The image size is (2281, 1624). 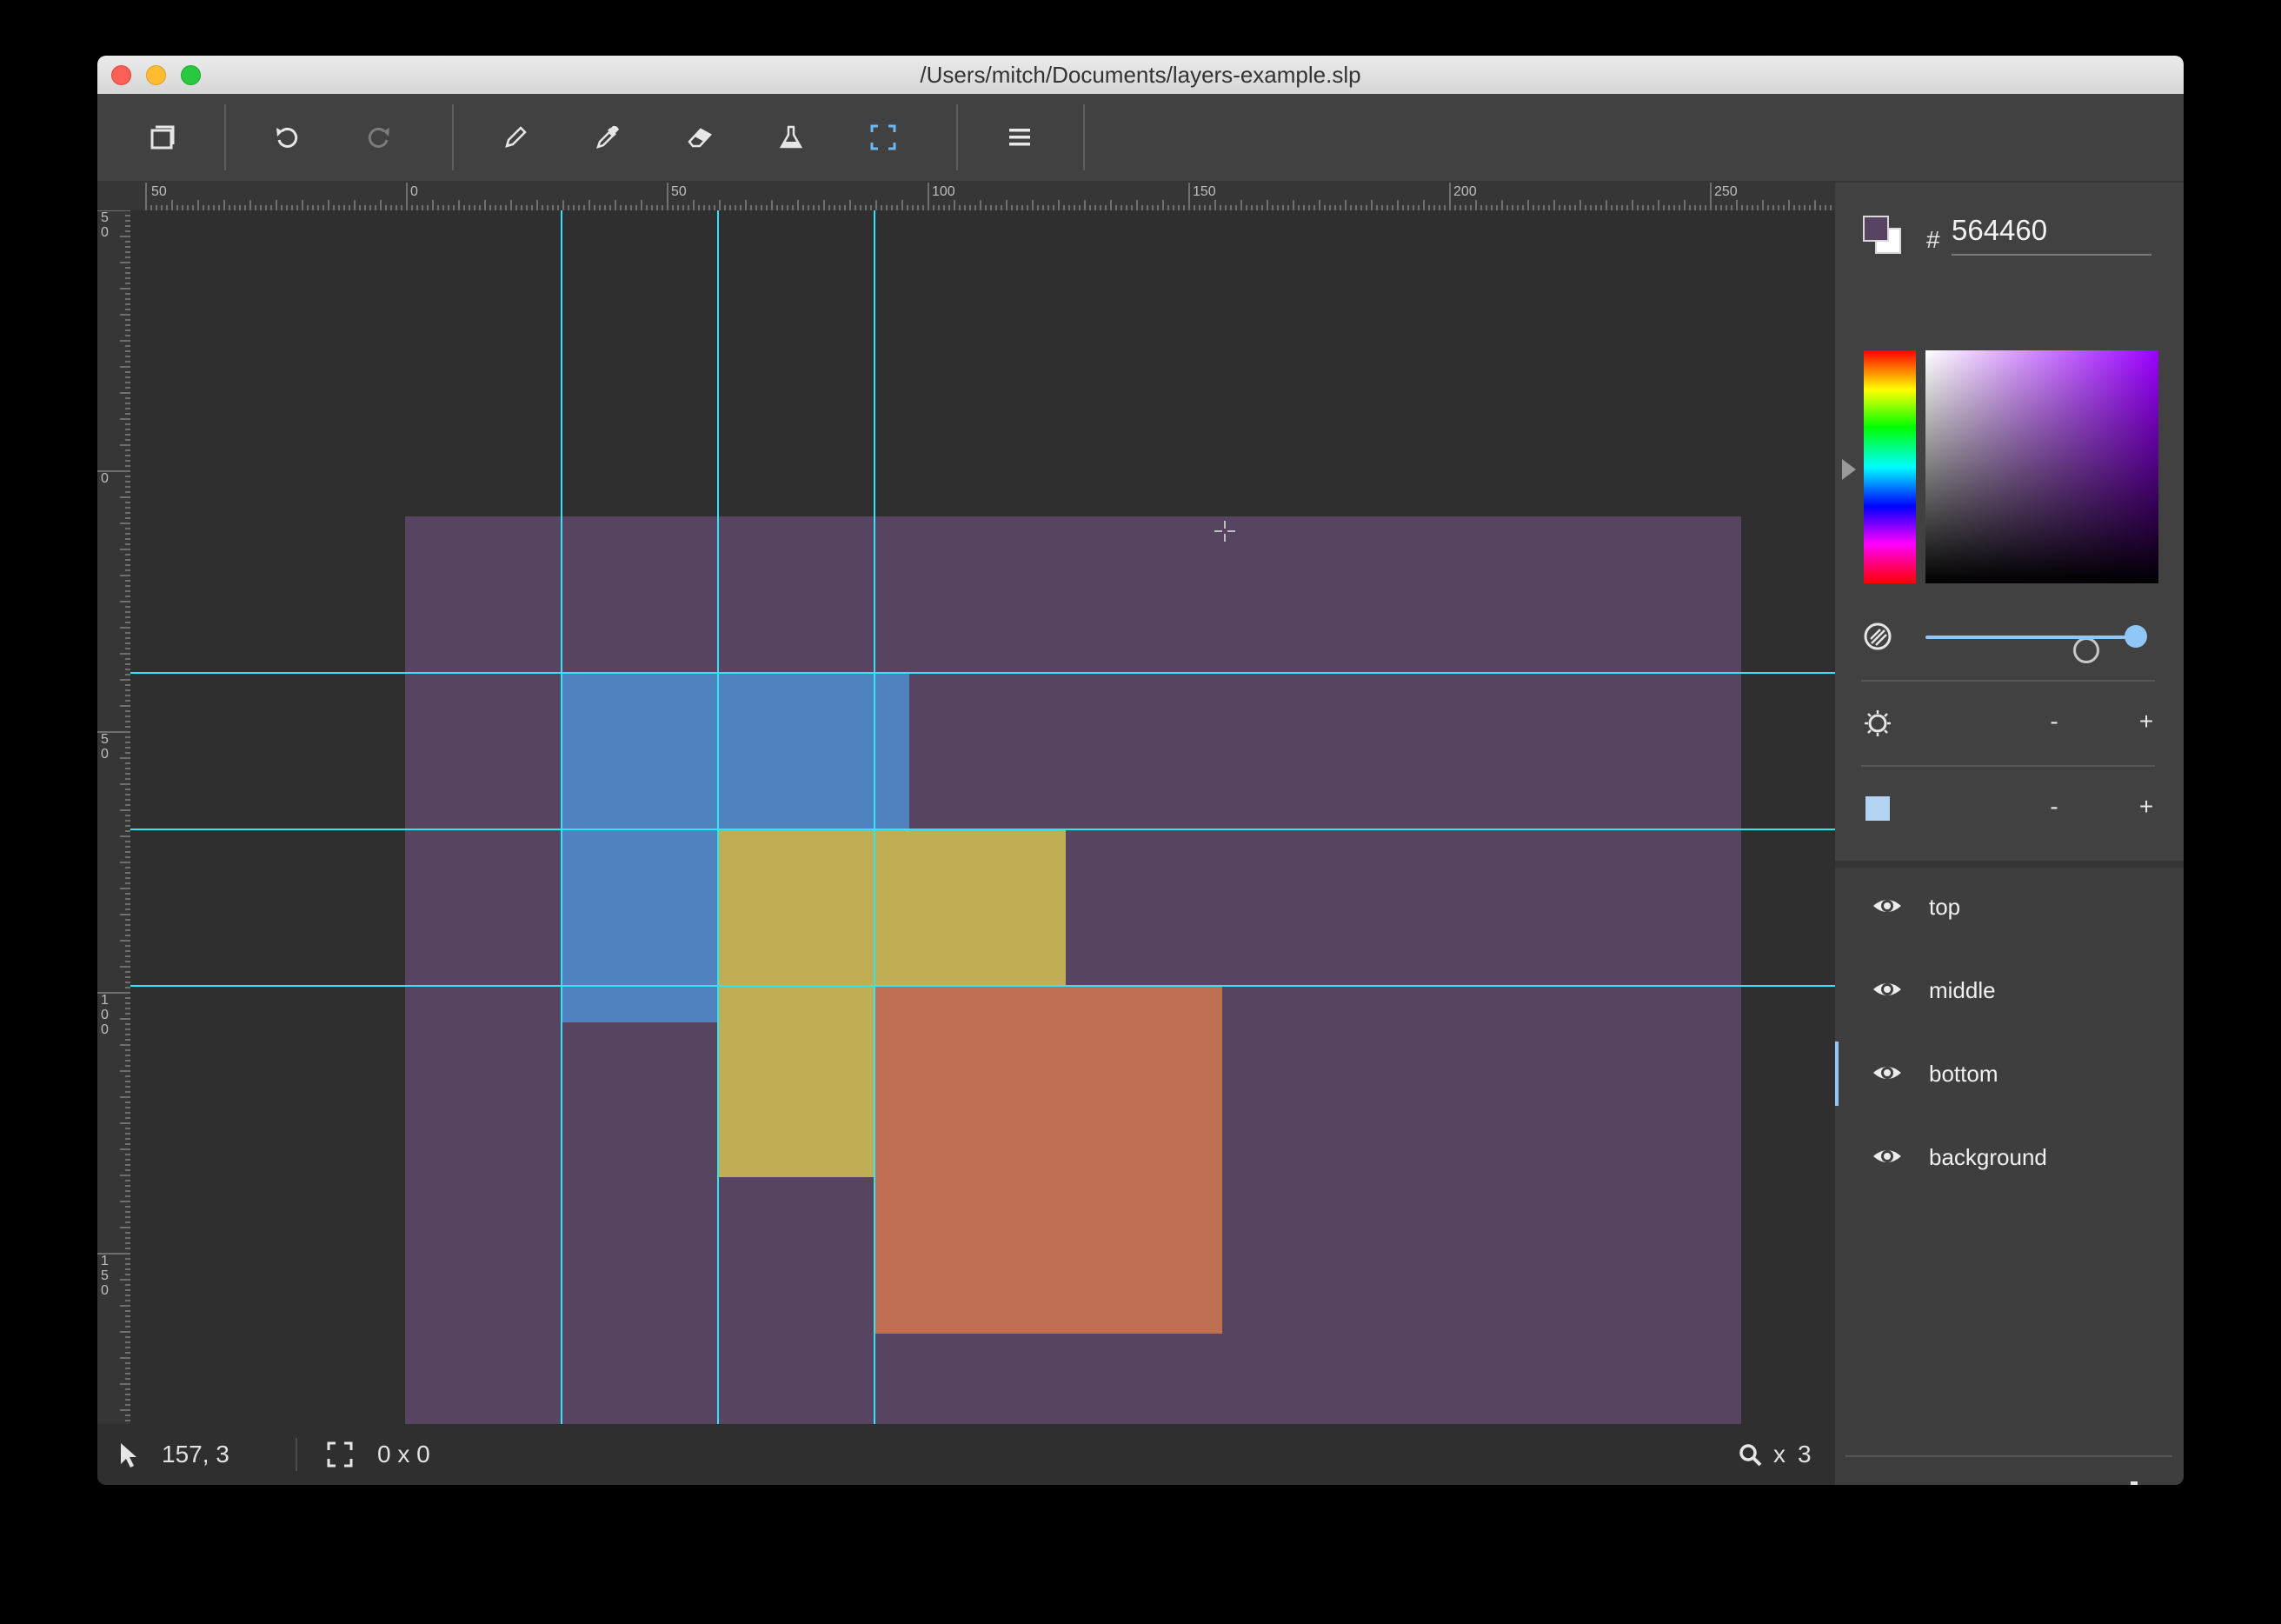 What do you see at coordinates (966, 1454) in the screenshot?
I see `status-bar: 157, 3 0 x 0 x 3` at bounding box center [966, 1454].